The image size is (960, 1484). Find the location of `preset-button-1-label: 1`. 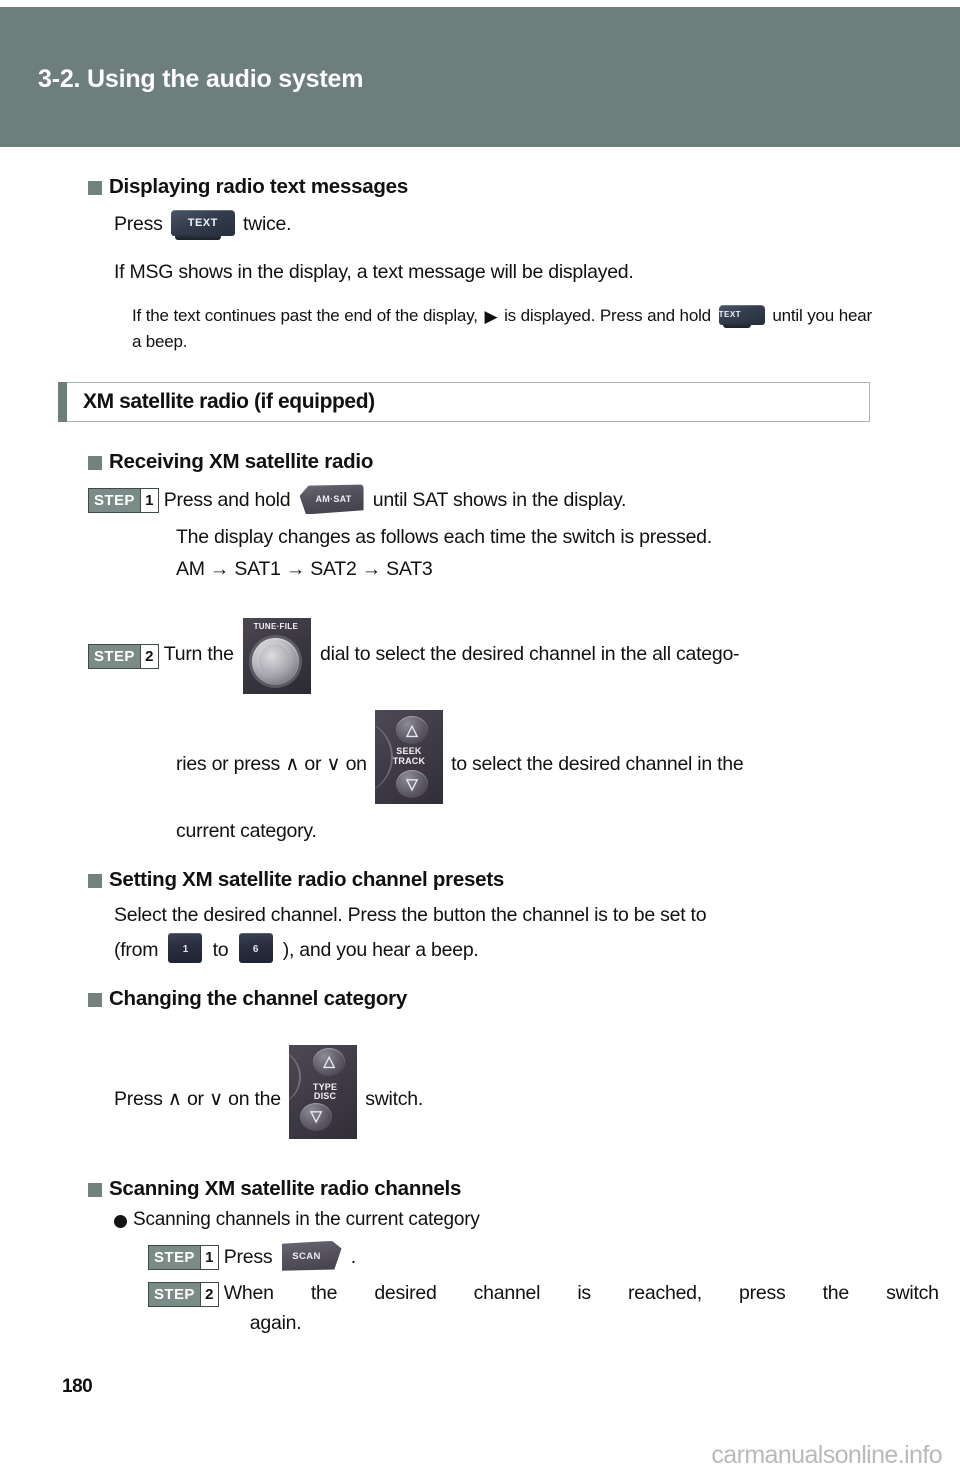

preset-button-1-label: 1 is located at coordinates (185, 949).